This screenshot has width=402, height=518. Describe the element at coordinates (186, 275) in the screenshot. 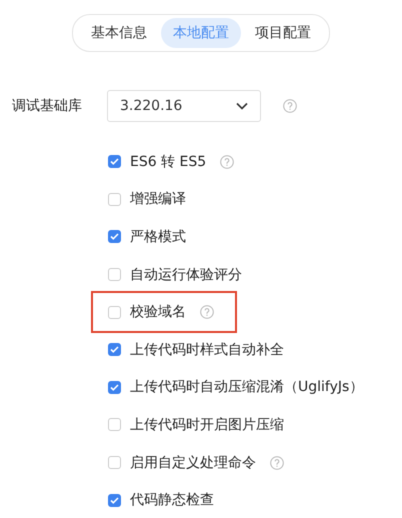

I see `option-label: 自动运行体验评分` at that location.